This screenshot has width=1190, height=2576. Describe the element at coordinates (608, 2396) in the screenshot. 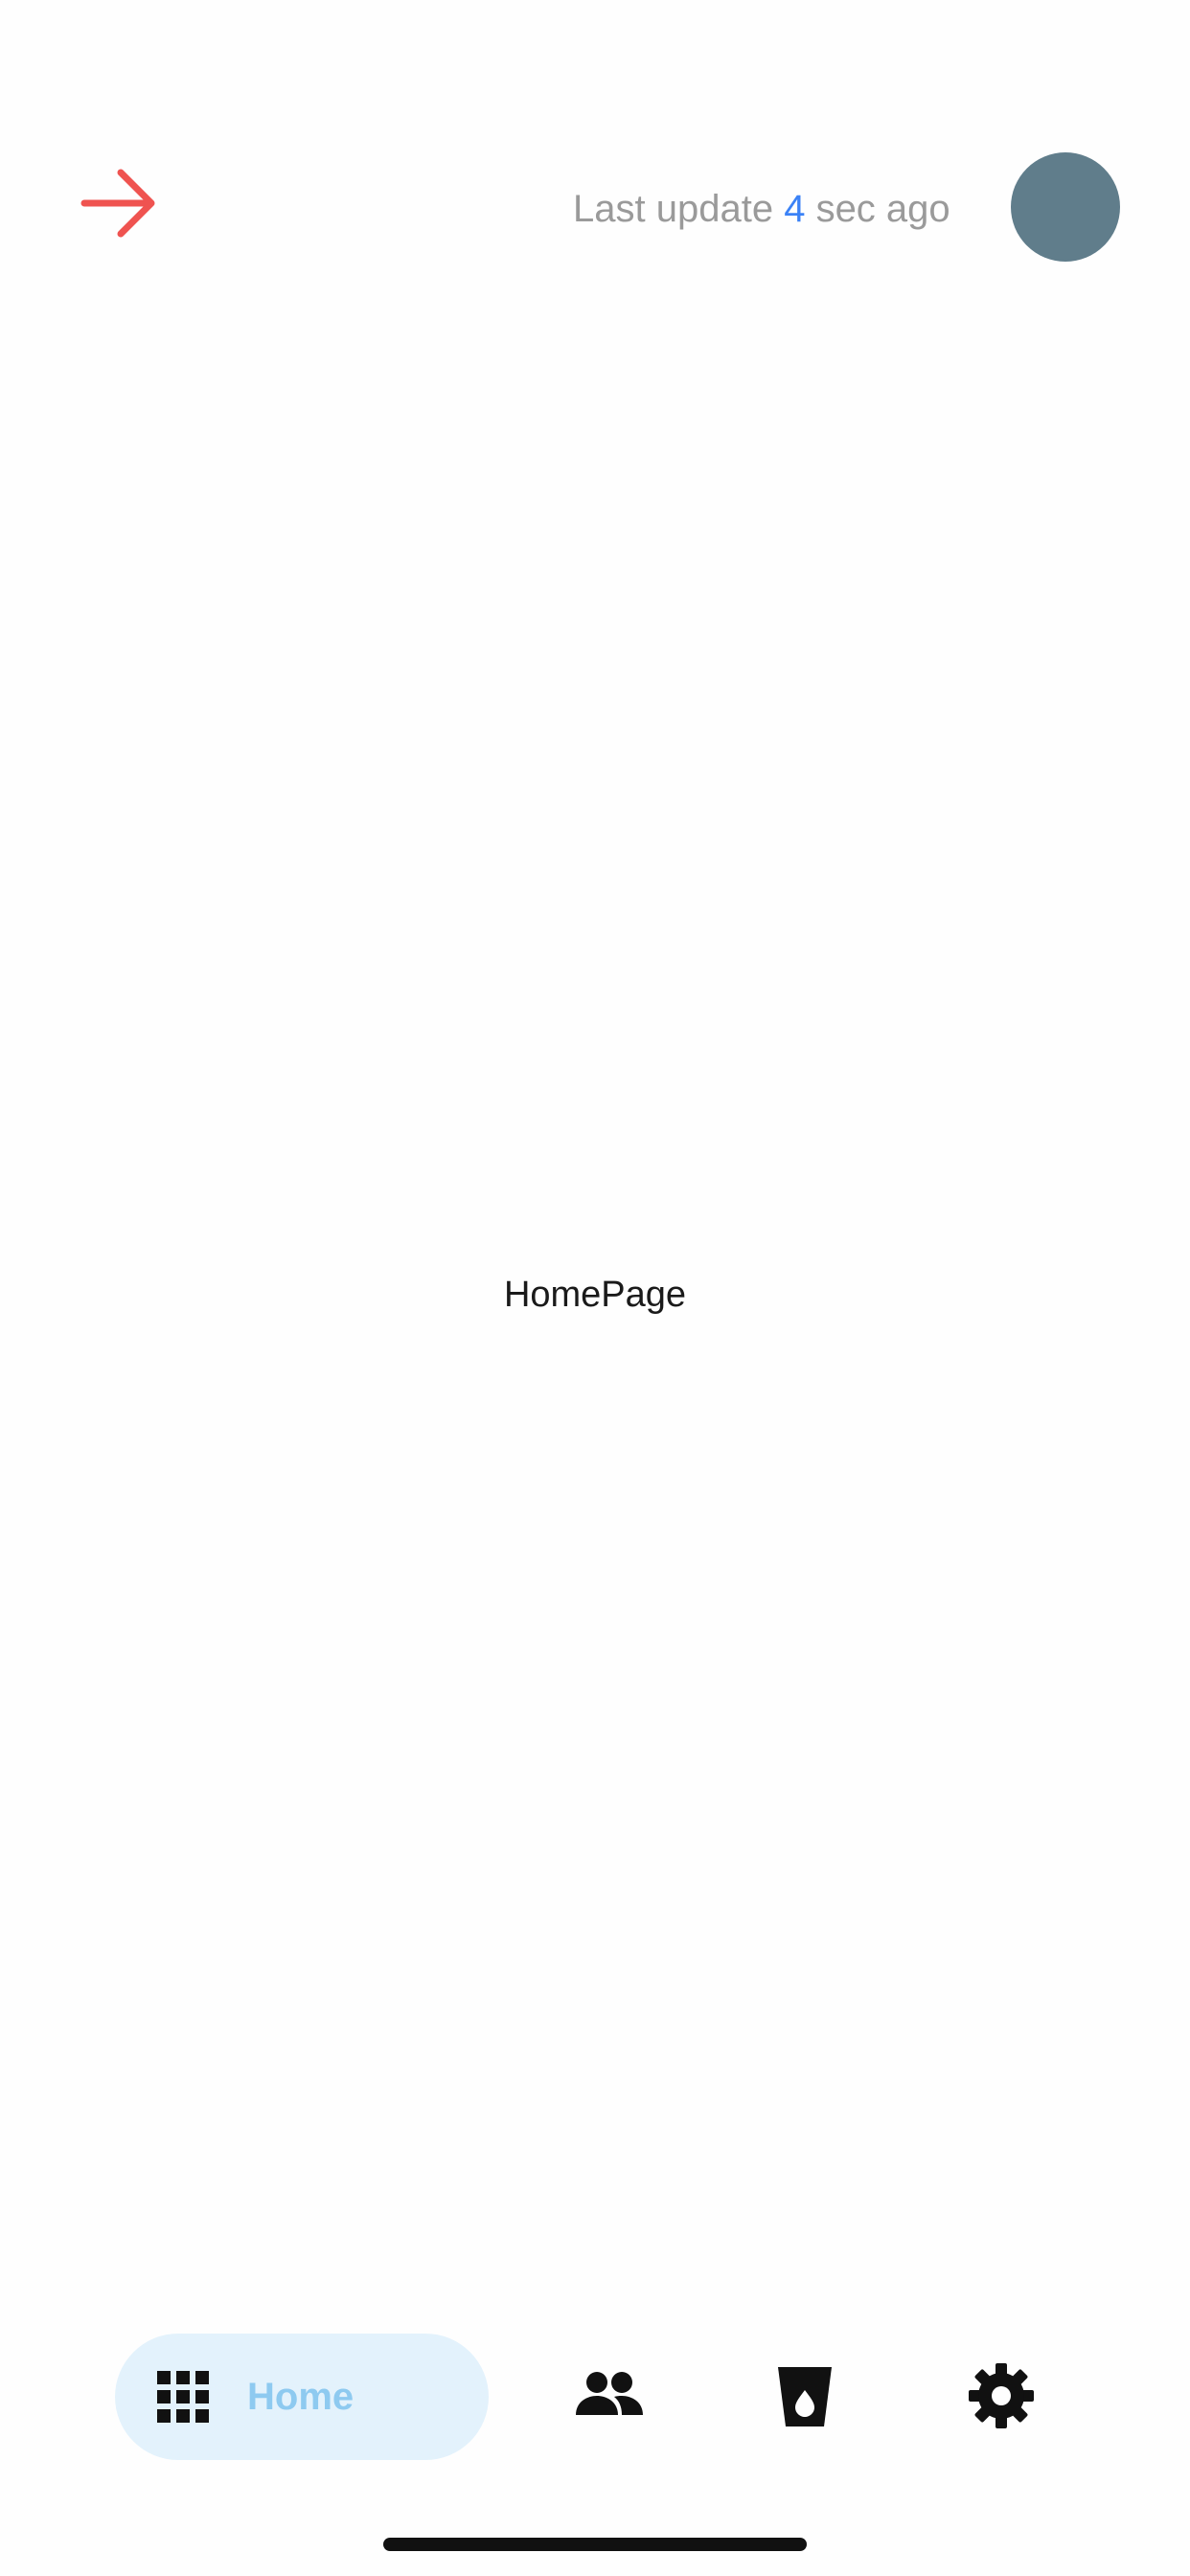

I see `people-icon` at that location.